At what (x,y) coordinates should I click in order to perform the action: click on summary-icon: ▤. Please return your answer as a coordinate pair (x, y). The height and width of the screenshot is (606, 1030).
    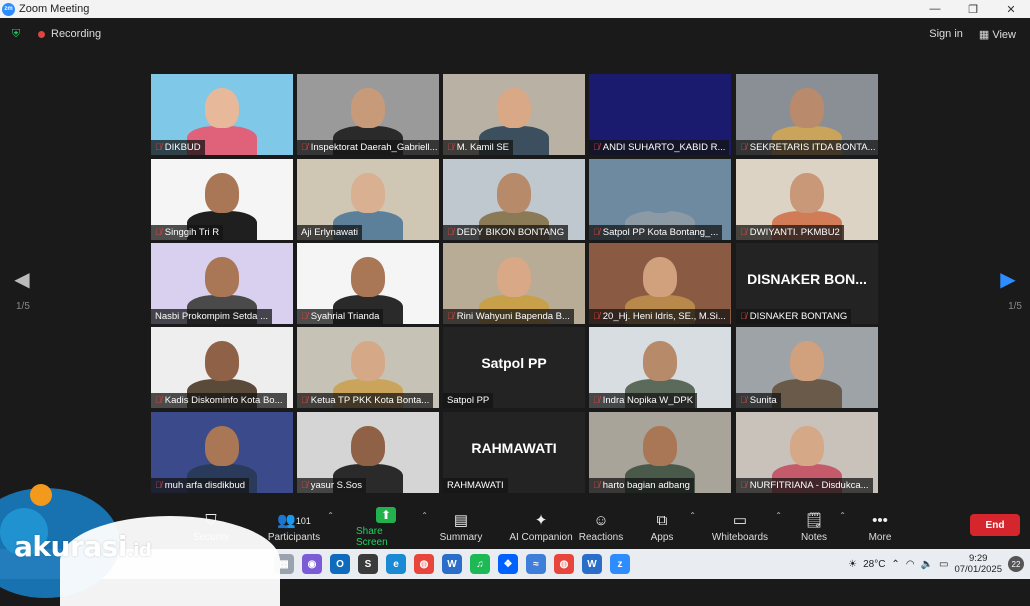
    Looking at the image, I should click on (461, 520).